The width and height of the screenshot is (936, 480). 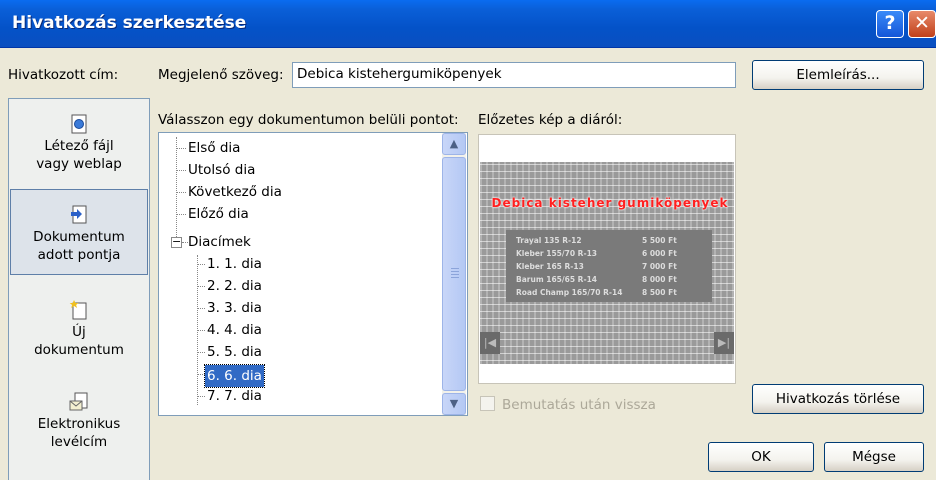 What do you see at coordinates (490, 343) in the screenshot?
I see `preview-prev-icon: |◀` at bounding box center [490, 343].